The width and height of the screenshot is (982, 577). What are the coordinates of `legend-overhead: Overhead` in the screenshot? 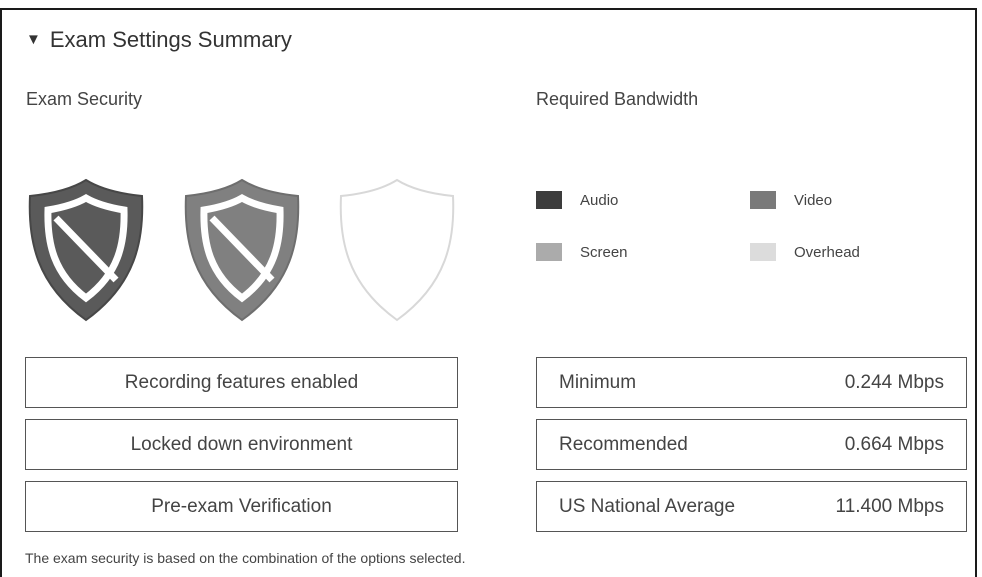 It's located at (805, 252).